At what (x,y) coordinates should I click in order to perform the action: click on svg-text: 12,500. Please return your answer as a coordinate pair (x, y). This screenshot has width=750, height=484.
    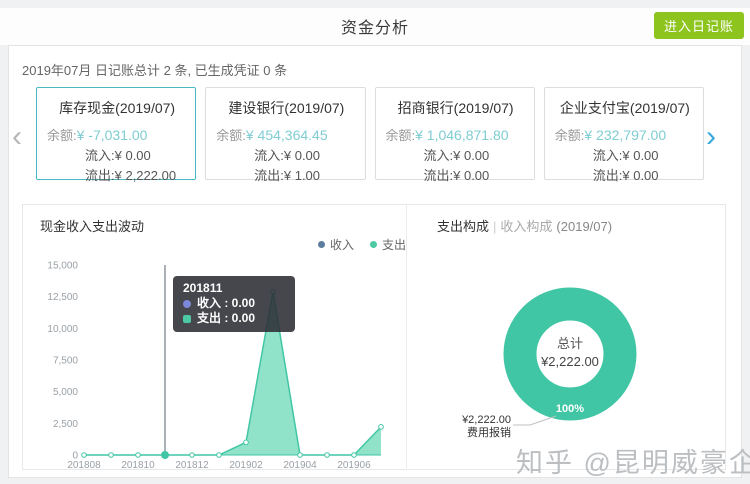
    Looking at the image, I should click on (62, 297).